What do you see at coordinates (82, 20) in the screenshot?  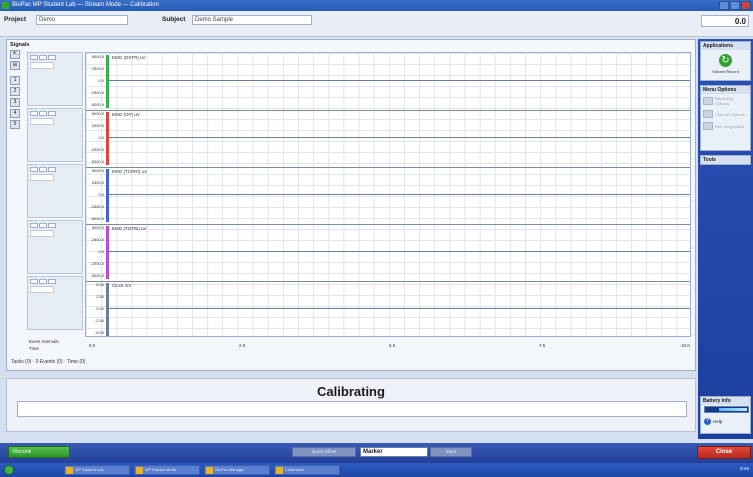 I see `project-field: Demo` at bounding box center [82, 20].